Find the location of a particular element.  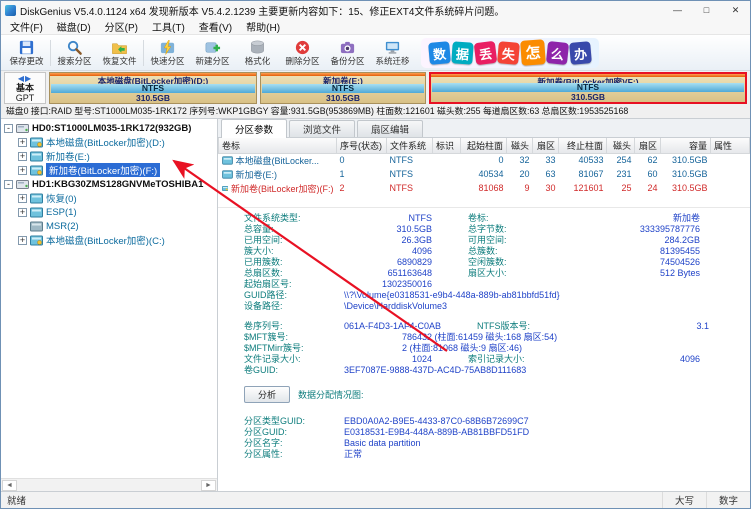

detail-label: 卷标: is located at coordinates (478, 218).